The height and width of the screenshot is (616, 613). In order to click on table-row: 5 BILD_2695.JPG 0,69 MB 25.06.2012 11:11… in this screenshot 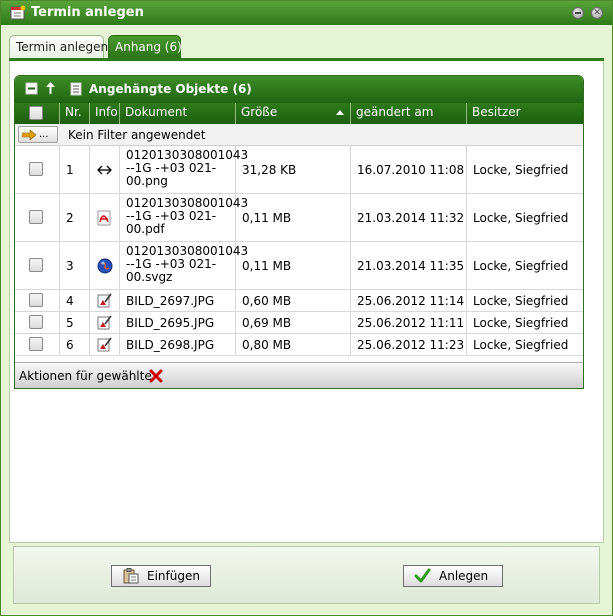, I will do `click(299, 323)`.